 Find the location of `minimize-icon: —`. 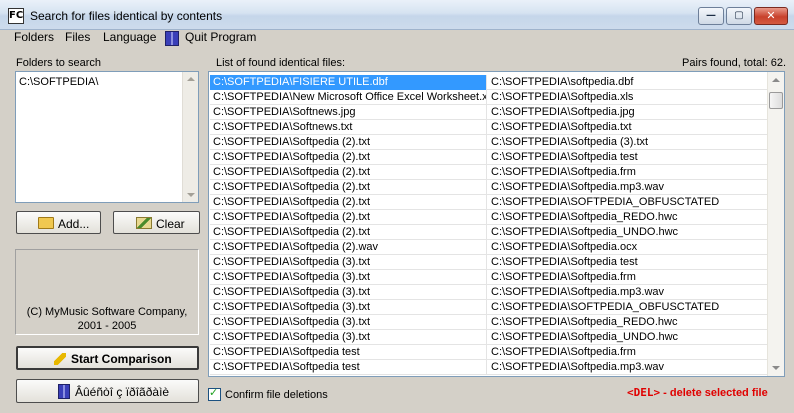

minimize-icon: — is located at coordinates (711, 15).